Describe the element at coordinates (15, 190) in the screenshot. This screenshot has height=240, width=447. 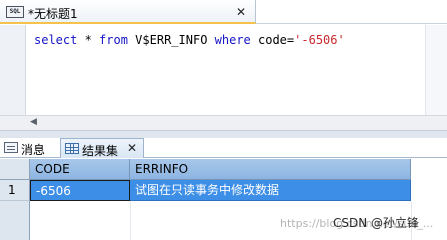
I see `row-number: 1` at that location.